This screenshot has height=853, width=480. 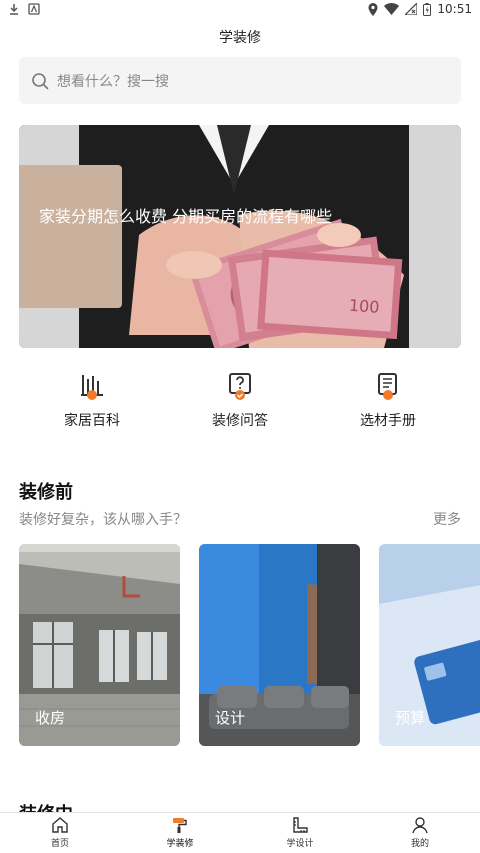 What do you see at coordinates (46, 492) in the screenshot?
I see `section-title-before: 装修前` at bounding box center [46, 492].